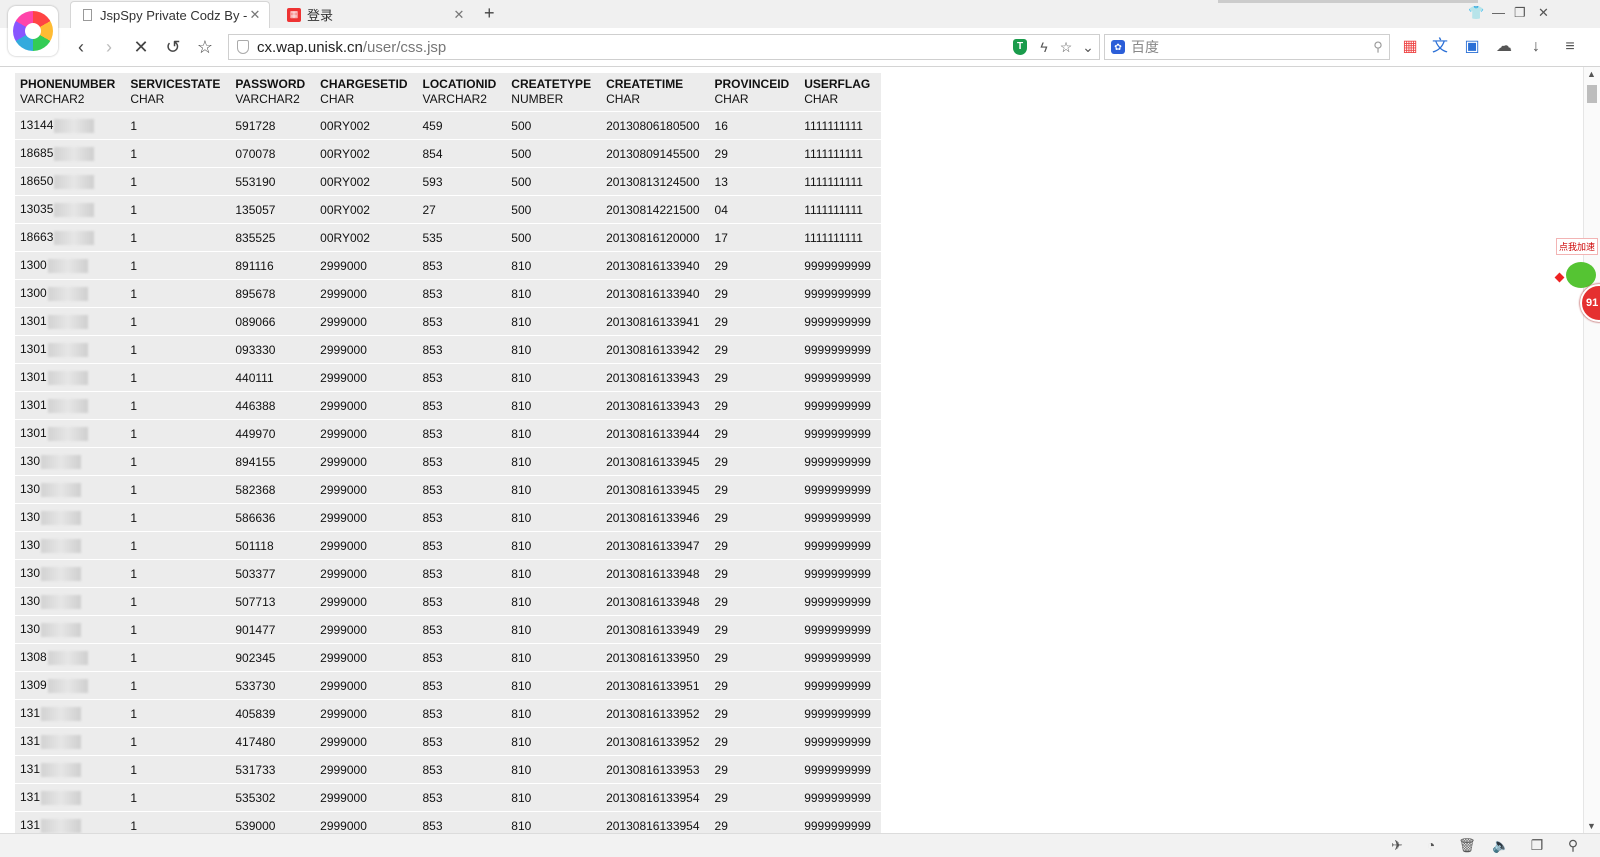 The image size is (1600, 857). I want to click on table-cell: 810, so click(554, 685).